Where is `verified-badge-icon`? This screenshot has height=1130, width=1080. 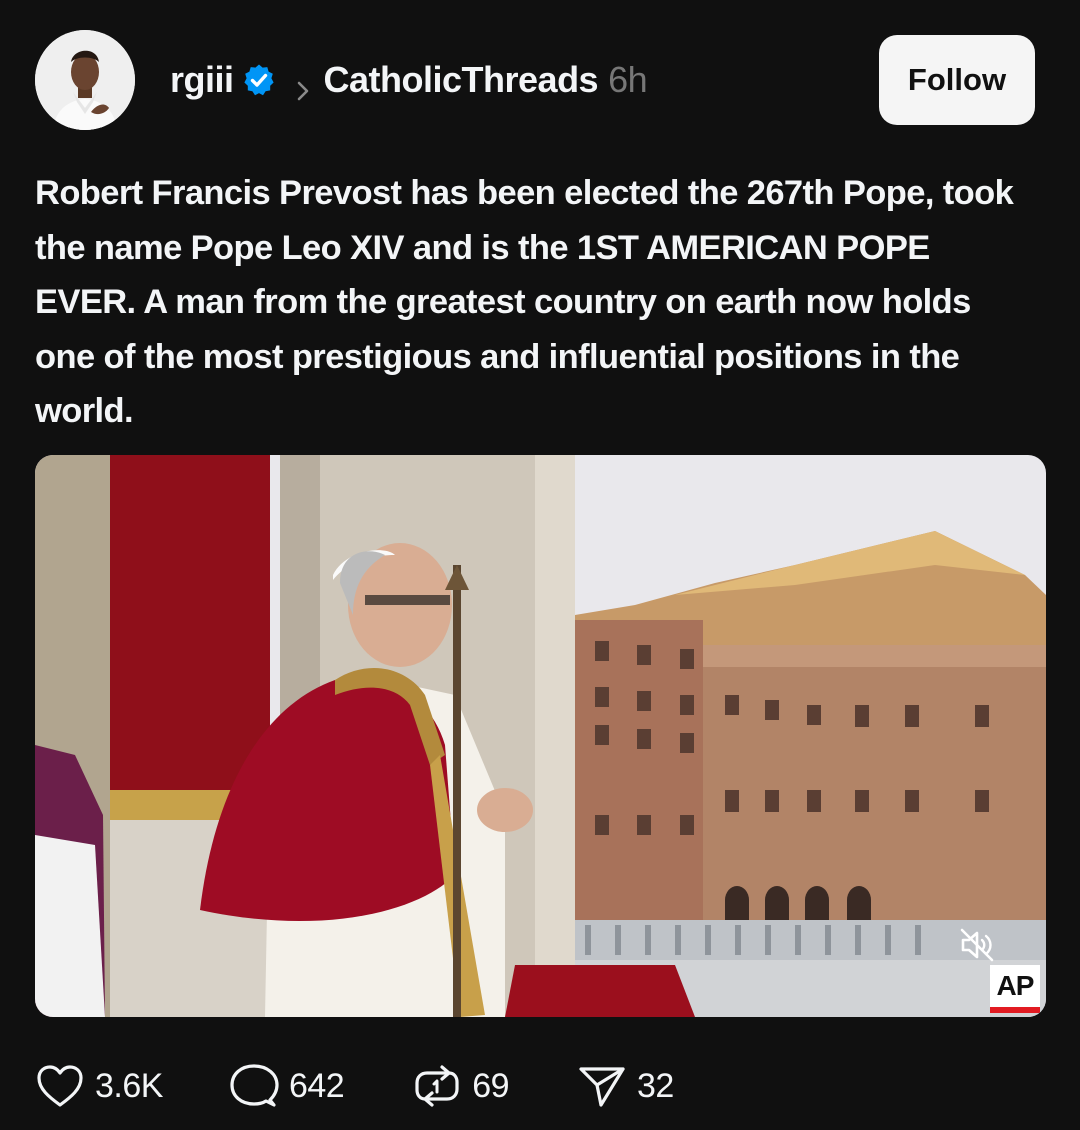 verified-badge-icon is located at coordinates (259, 80).